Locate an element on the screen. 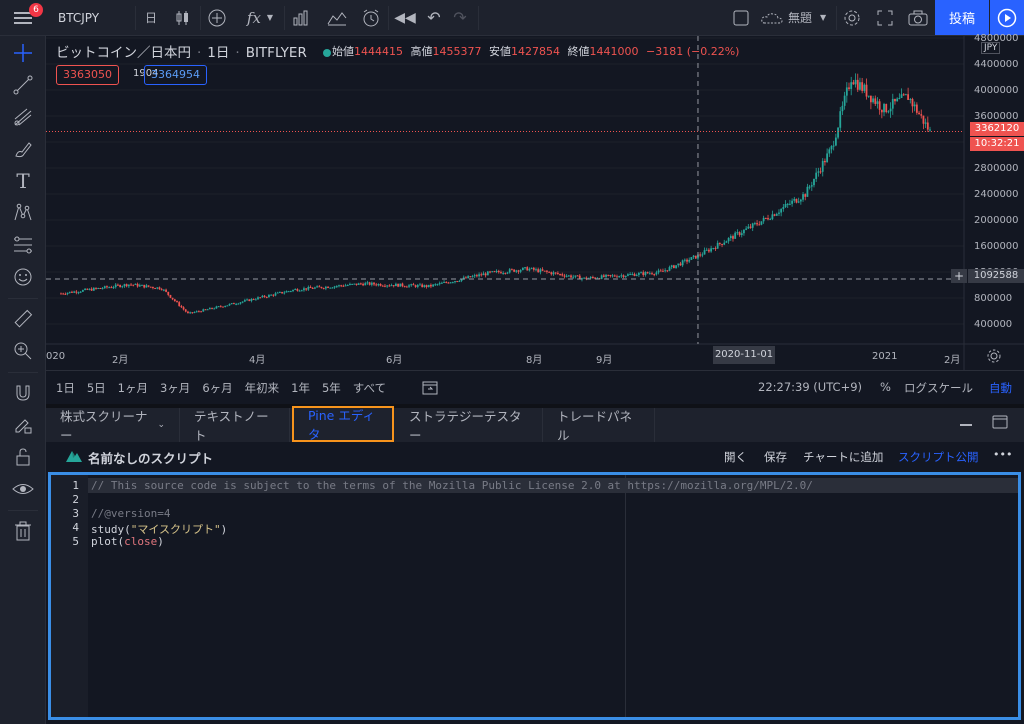 The width and height of the screenshot is (1024, 724). tab-pine-editor: Pine エディタ is located at coordinates (343, 424).